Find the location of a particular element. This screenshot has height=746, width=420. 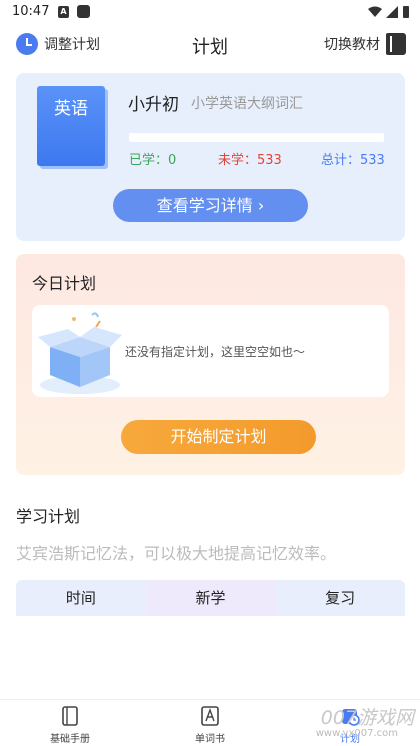

book-name: 小学英语大纲词汇 is located at coordinates (247, 104).